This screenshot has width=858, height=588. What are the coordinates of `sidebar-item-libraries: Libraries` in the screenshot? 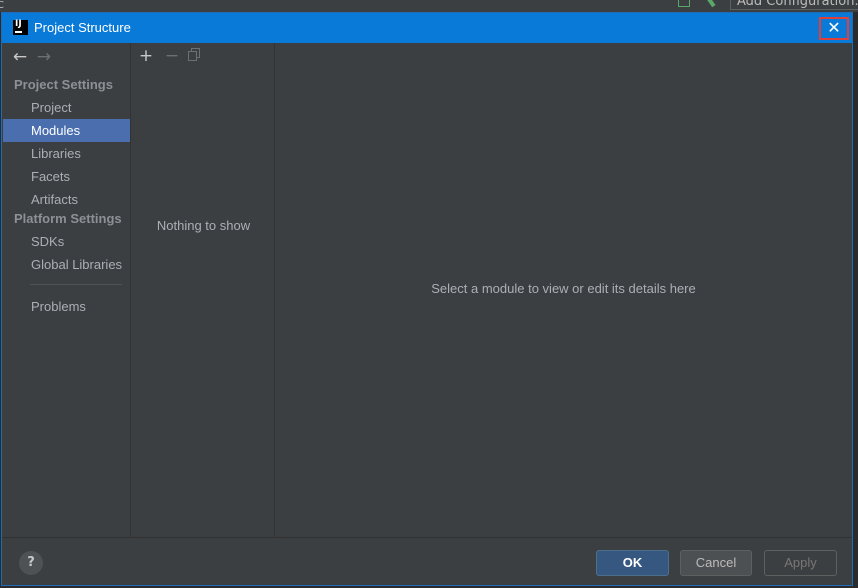 It's located at (66, 153).